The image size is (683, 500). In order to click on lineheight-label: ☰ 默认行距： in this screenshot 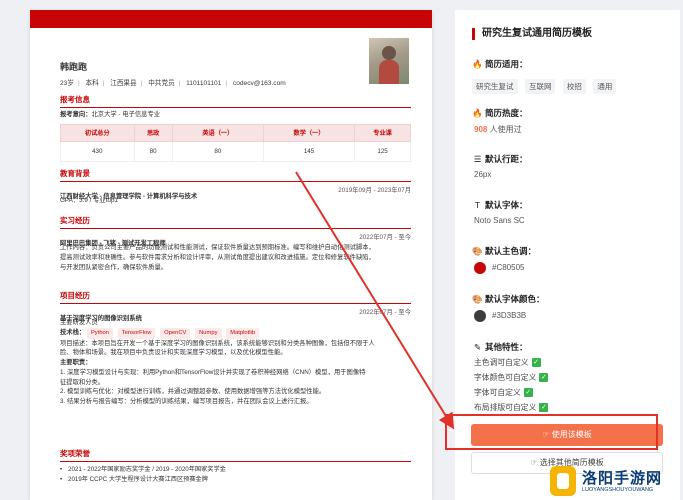, I will do `click(500, 159)`.